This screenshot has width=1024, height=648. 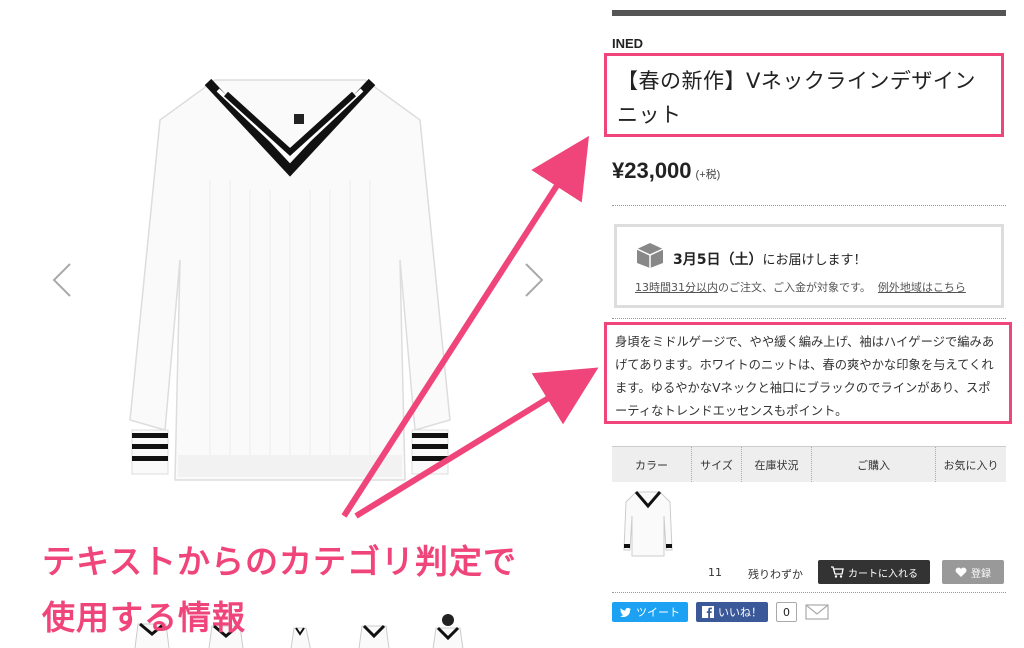 What do you see at coordinates (804, 98) in the screenshot?
I see `product-title: 【春の新作】Vネックラインデザイン ニット` at bounding box center [804, 98].